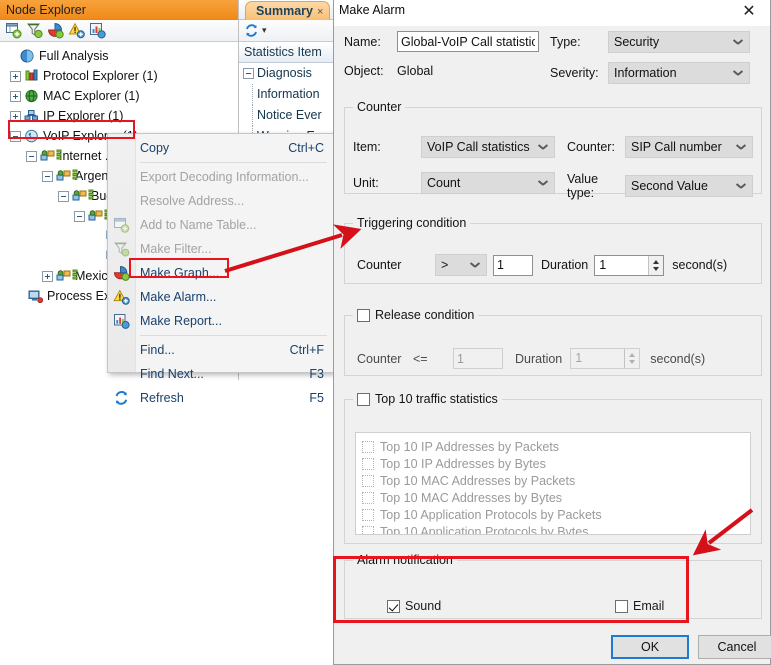 The width and height of the screenshot is (771, 665). What do you see at coordinates (31, 76) in the screenshot?
I see `protocol-explorer-icon` at bounding box center [31, 76].